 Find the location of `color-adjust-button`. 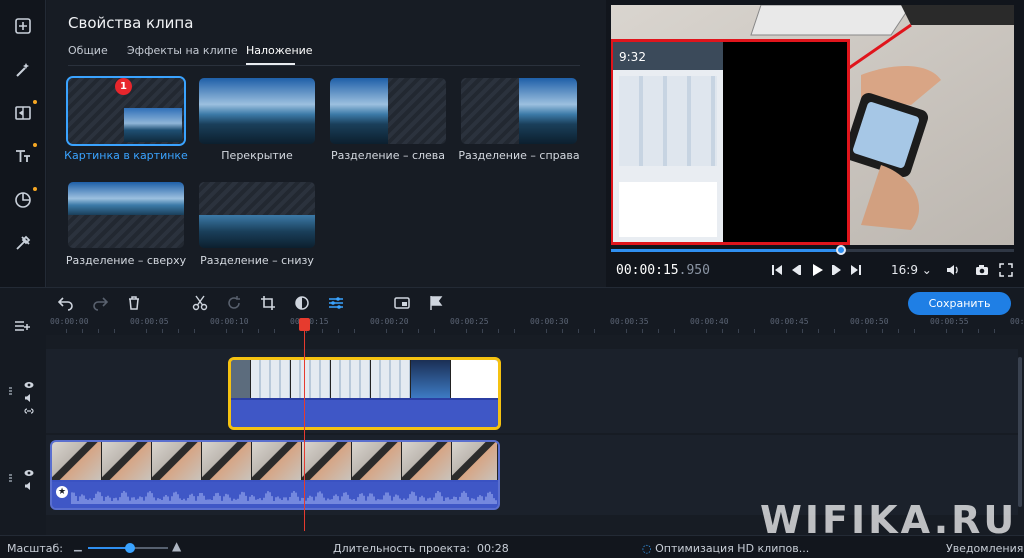

color-adjust-button is located at coordinates (302, 303).